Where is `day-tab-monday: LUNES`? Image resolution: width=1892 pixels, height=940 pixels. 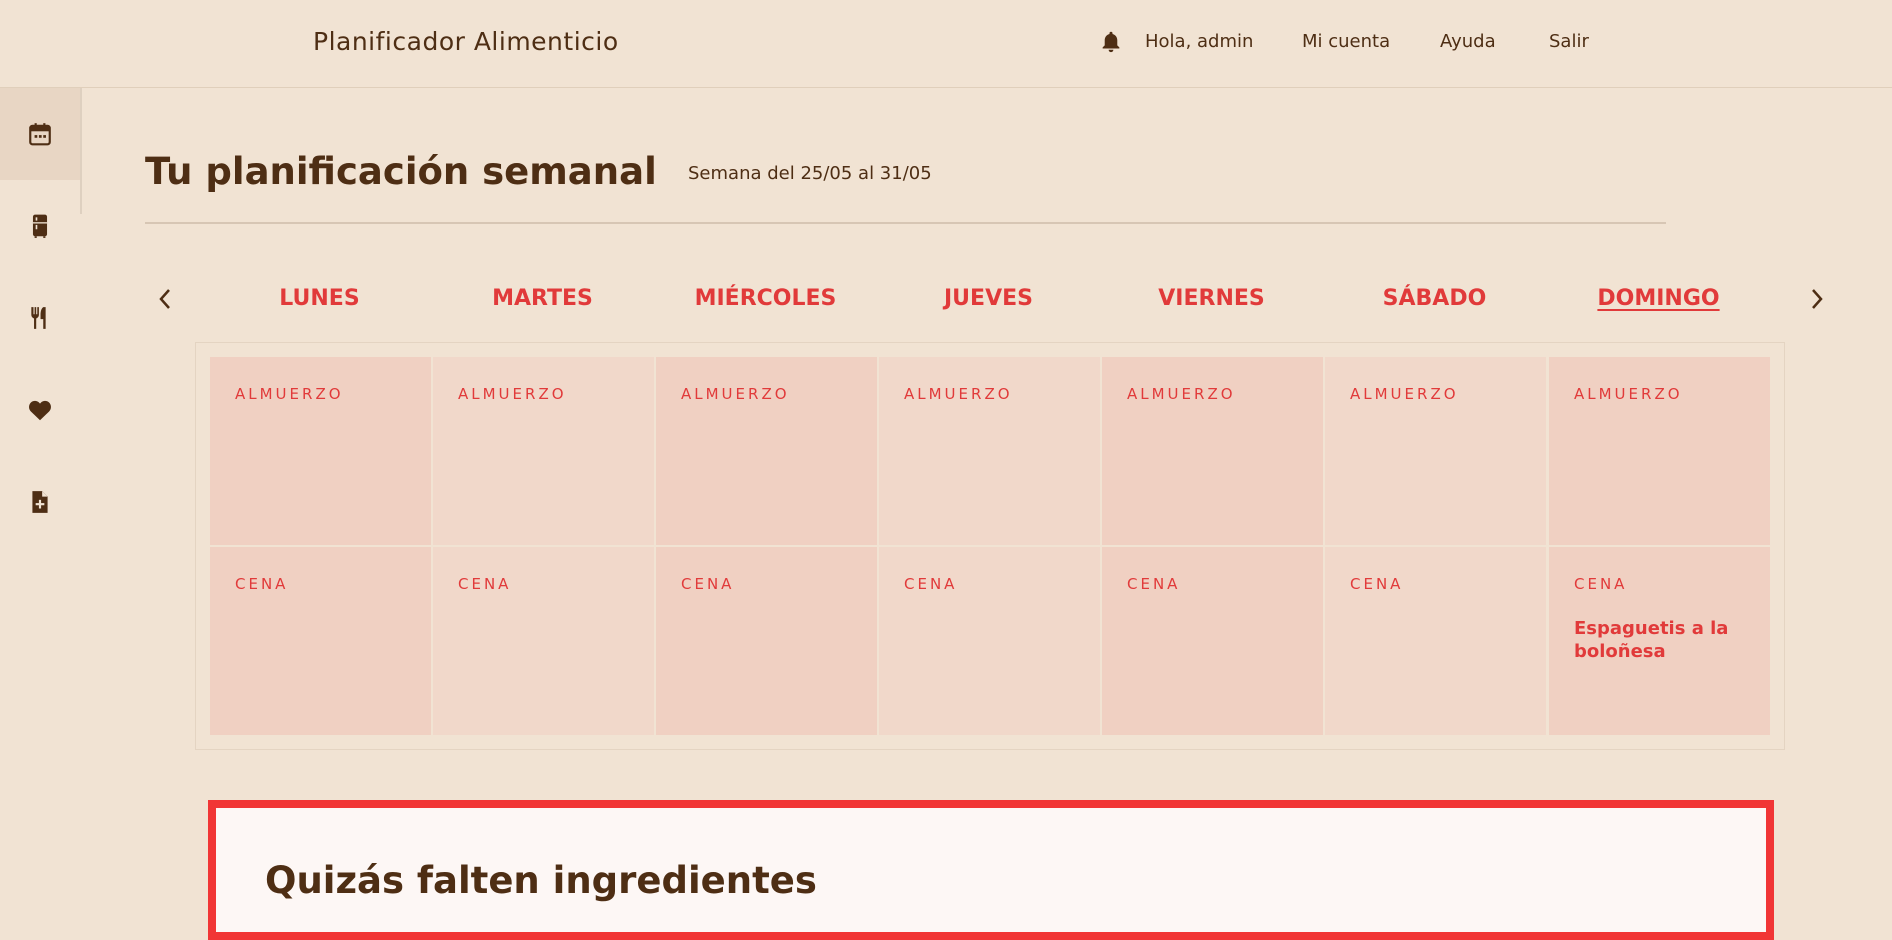 day-tab-monday: LUNES is located at coordinates (319, 298).